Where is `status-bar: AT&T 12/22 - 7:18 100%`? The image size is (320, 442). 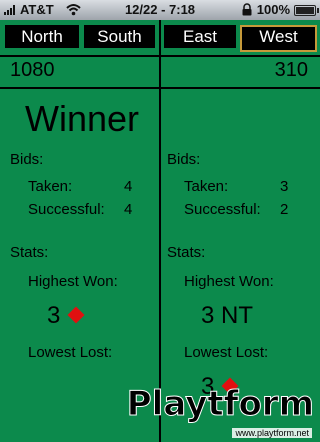
status-bar: AT&T 12/22 - 7:18 100% is located at coordinates (160, 10).